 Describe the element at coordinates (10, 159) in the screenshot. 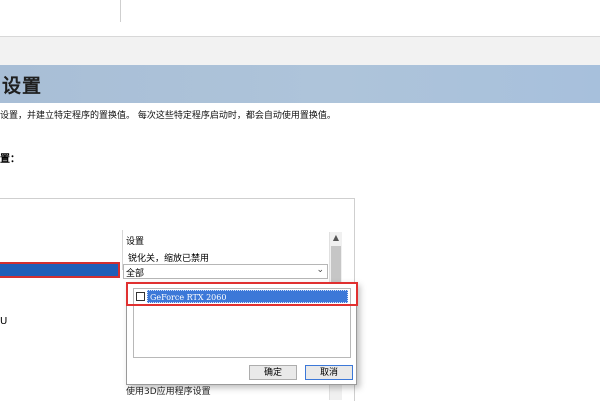

I see `section-label: 置：` at that location.